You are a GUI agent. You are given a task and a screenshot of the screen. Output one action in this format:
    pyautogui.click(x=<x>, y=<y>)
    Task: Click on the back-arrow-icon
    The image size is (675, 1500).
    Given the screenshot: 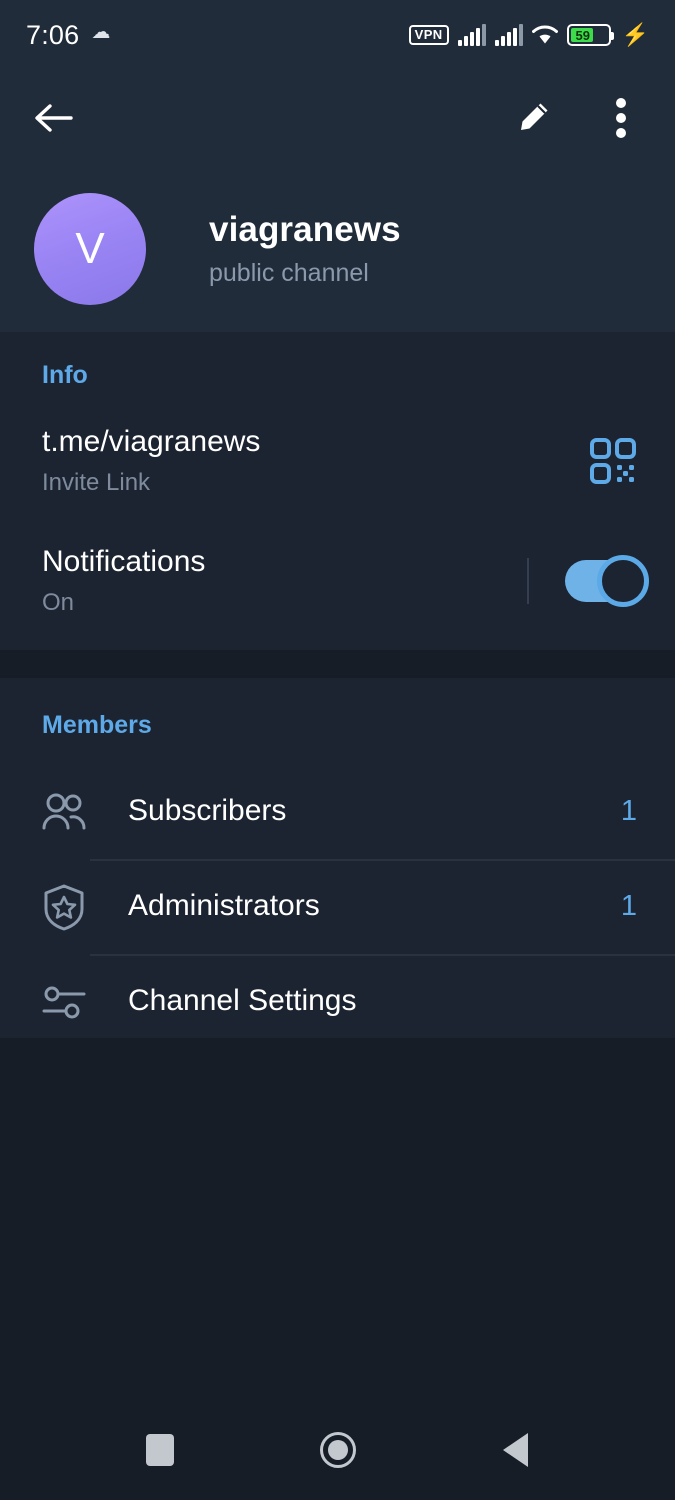 What is the action you would take?
    pyautogui.click(x=54, y=118)
    